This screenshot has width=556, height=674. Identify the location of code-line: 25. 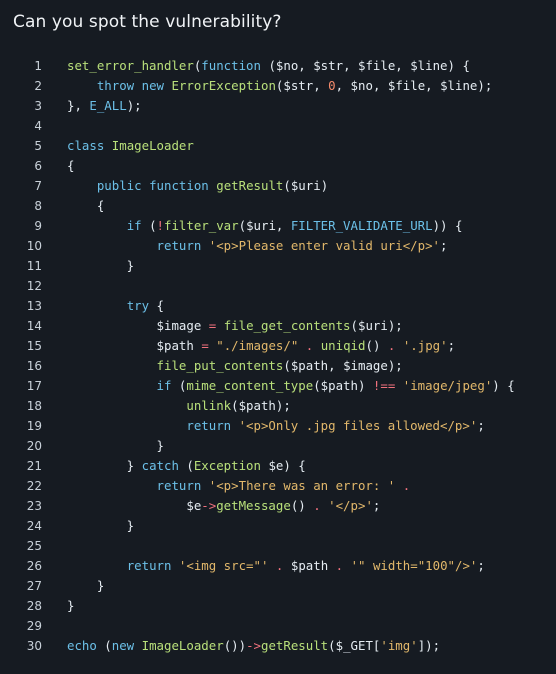
(278, 546).